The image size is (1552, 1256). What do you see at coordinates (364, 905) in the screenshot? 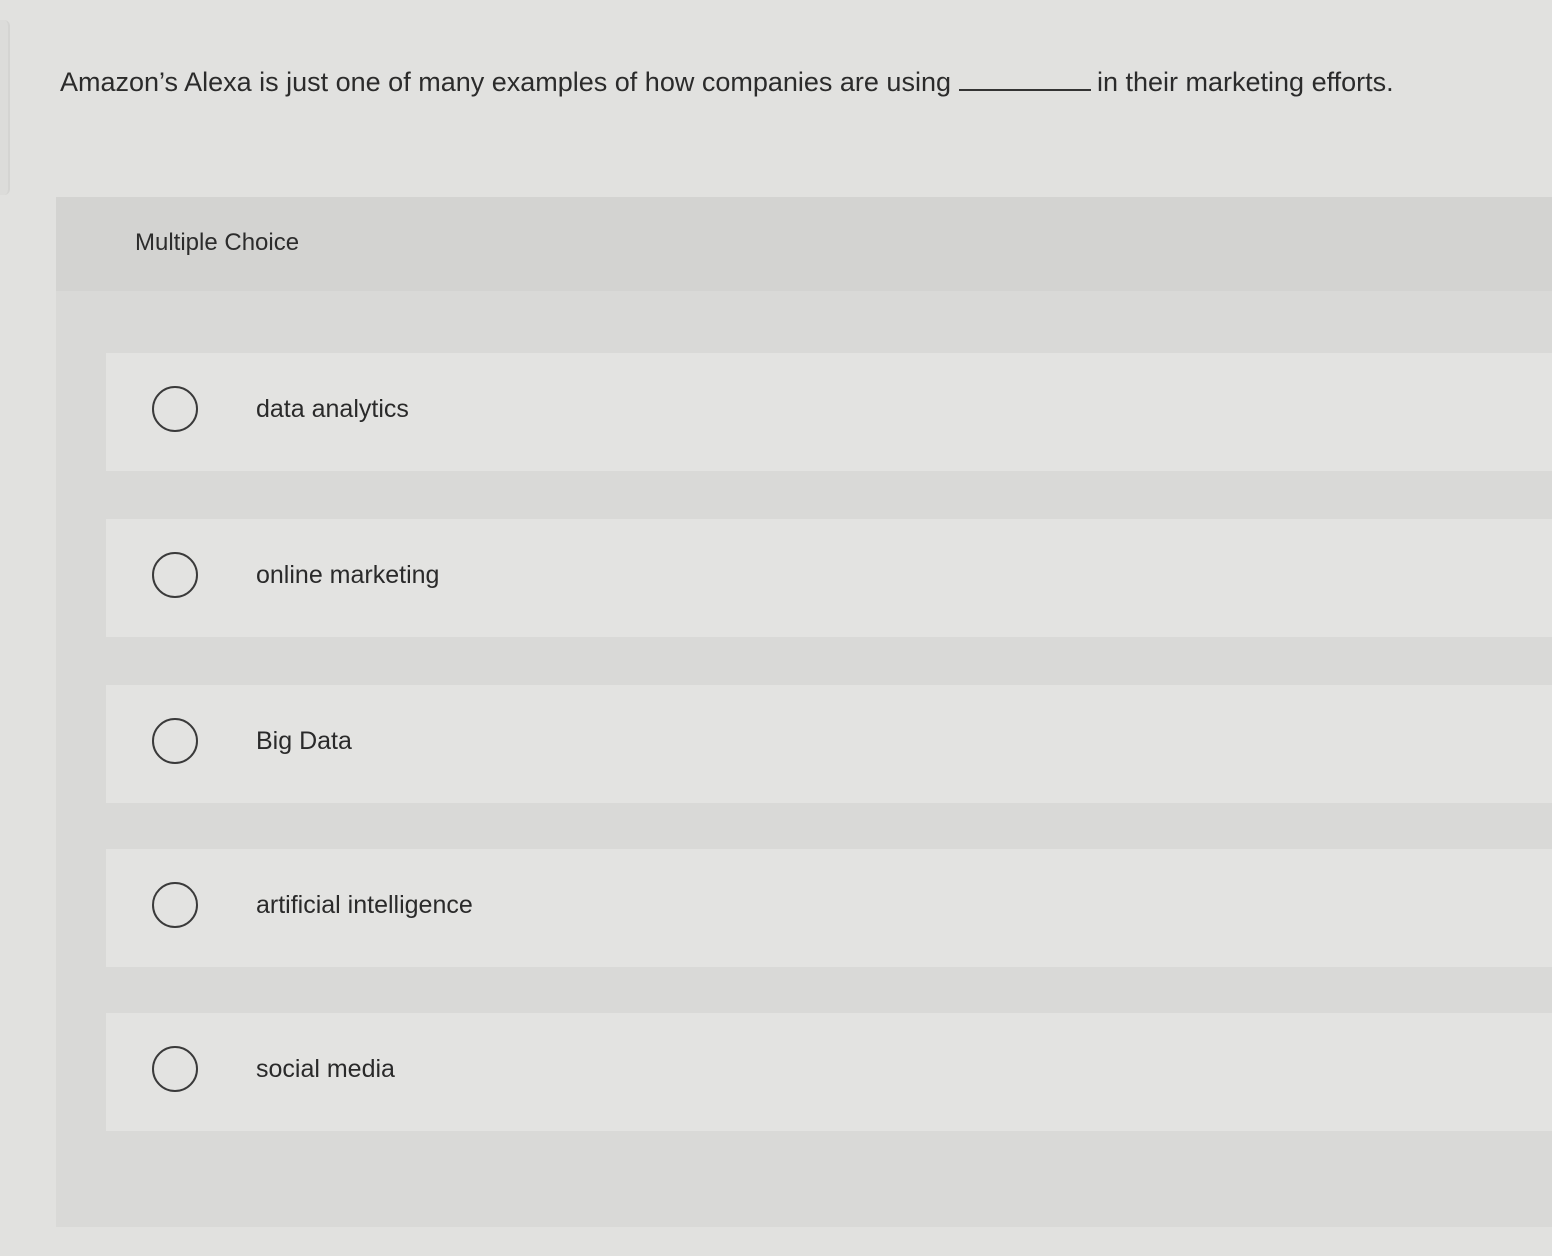
I see `choice-label: artificial intelligence` at bounding box center [364, 905].